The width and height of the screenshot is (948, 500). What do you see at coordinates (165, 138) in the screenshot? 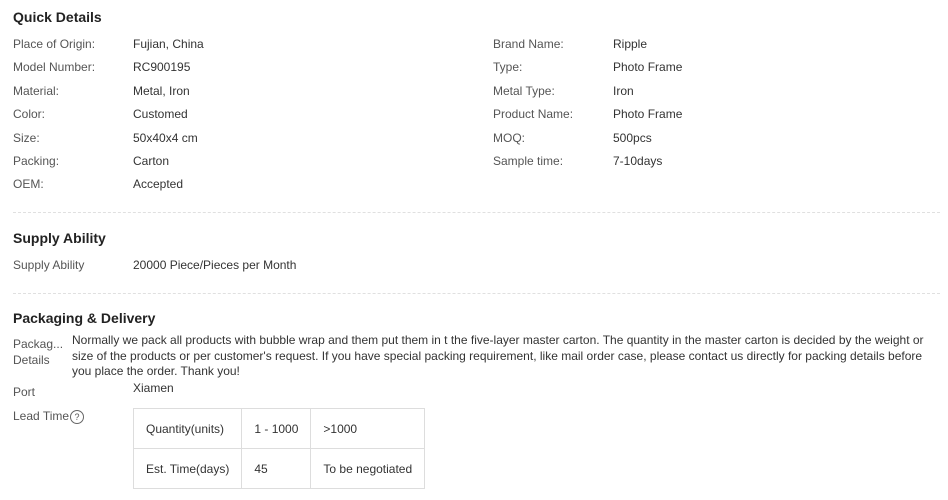
I see `detail-value: 50x40x4 cm` at bounding box center [165, 138].